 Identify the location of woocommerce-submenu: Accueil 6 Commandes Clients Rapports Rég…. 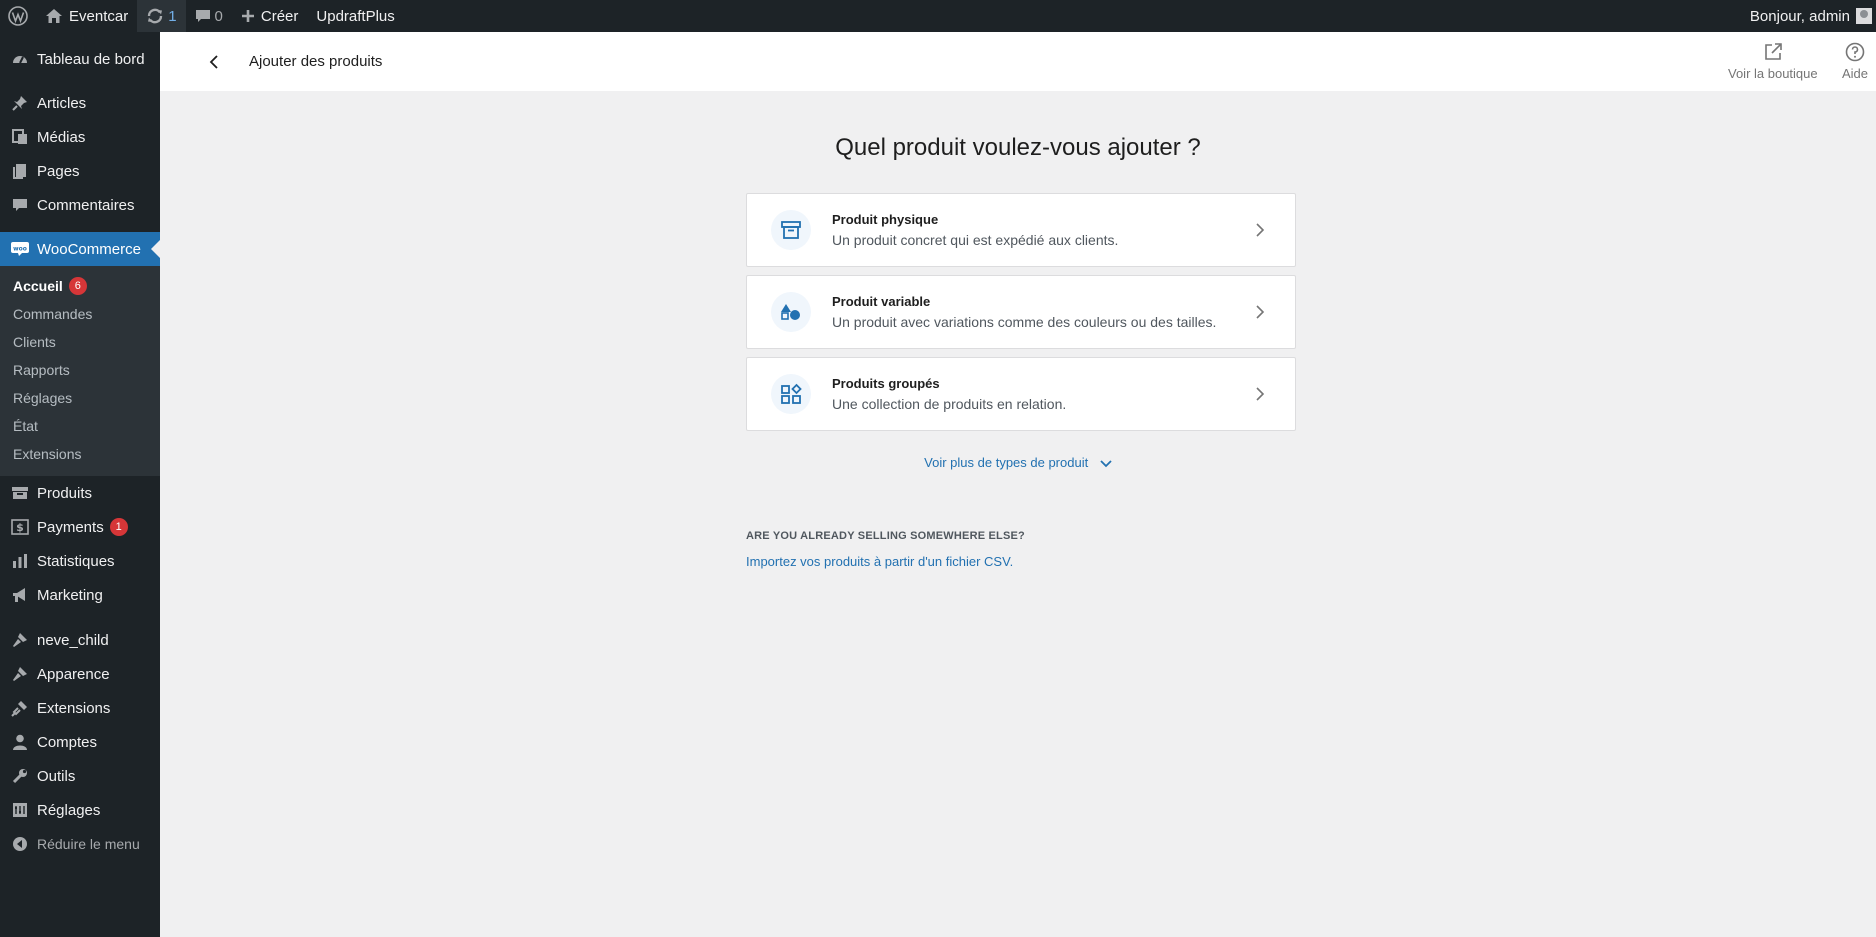
(80, 371).